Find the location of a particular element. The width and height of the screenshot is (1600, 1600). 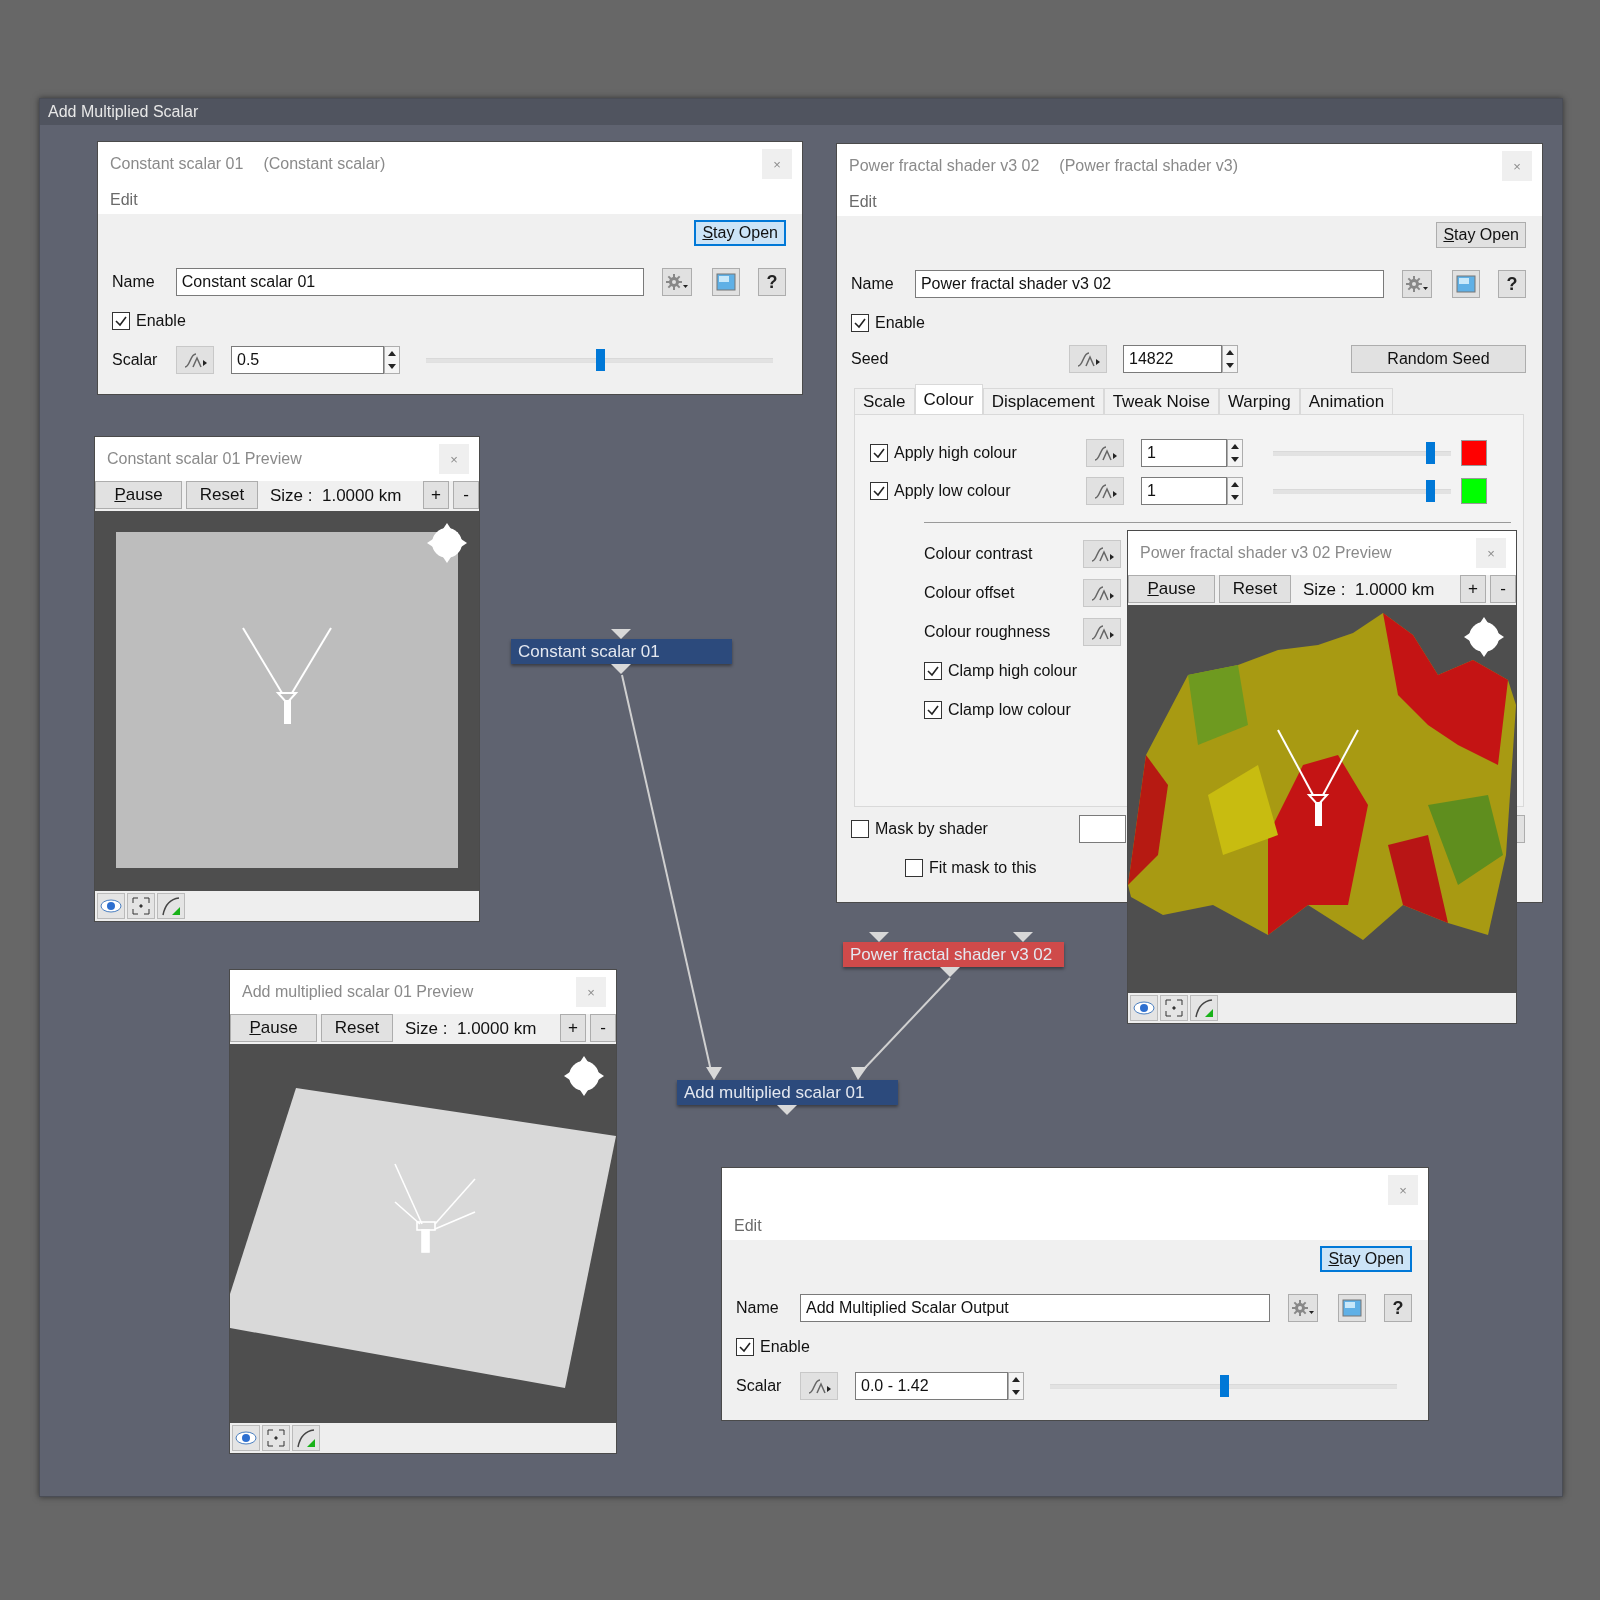

parameter-label: Colour offset is located at coordinates (970, 592).